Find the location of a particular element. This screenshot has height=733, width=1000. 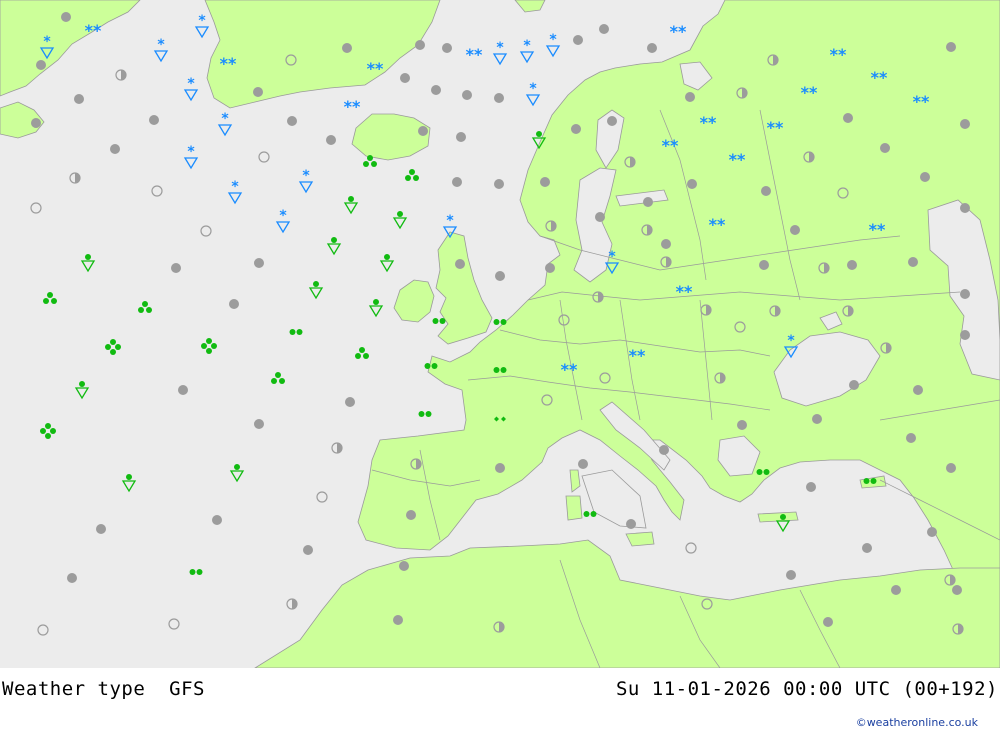

land-sardinia is located at coordinates (574, 508).